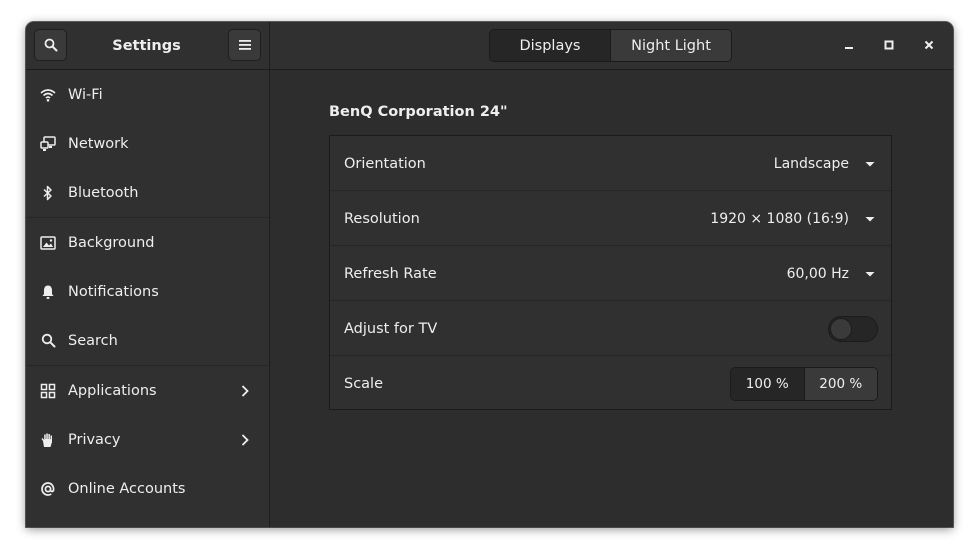 This screenshot has height=555, width=978. What do you see at coordinates (382, 218) in the screenshot?
I see `resolution-label: Resolution` at bounding box center [382, 218].